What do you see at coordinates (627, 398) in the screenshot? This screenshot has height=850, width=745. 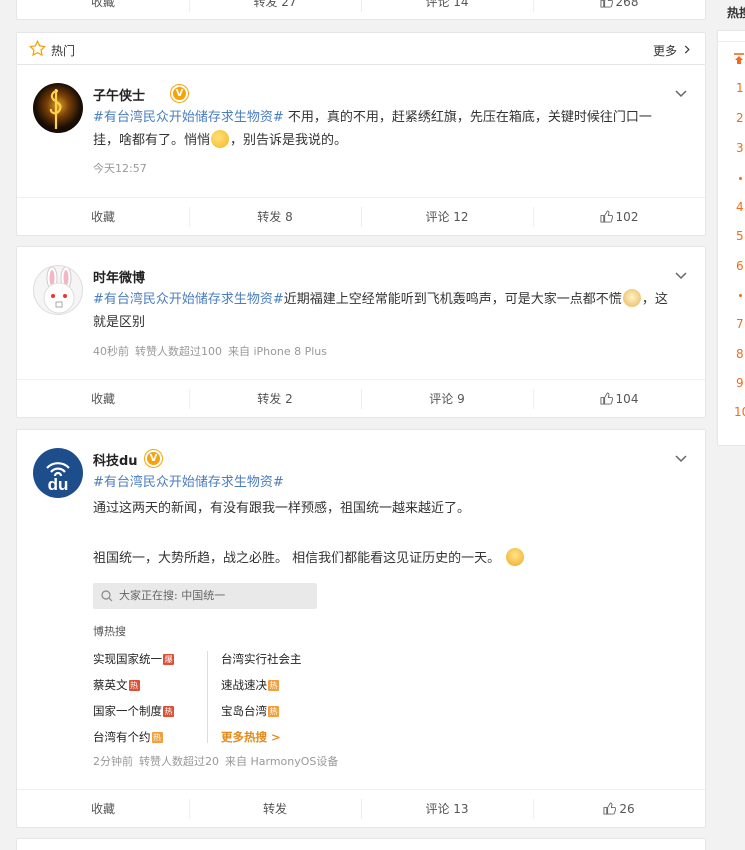 I see `like-count: 104` at bounding box center [627, 398].